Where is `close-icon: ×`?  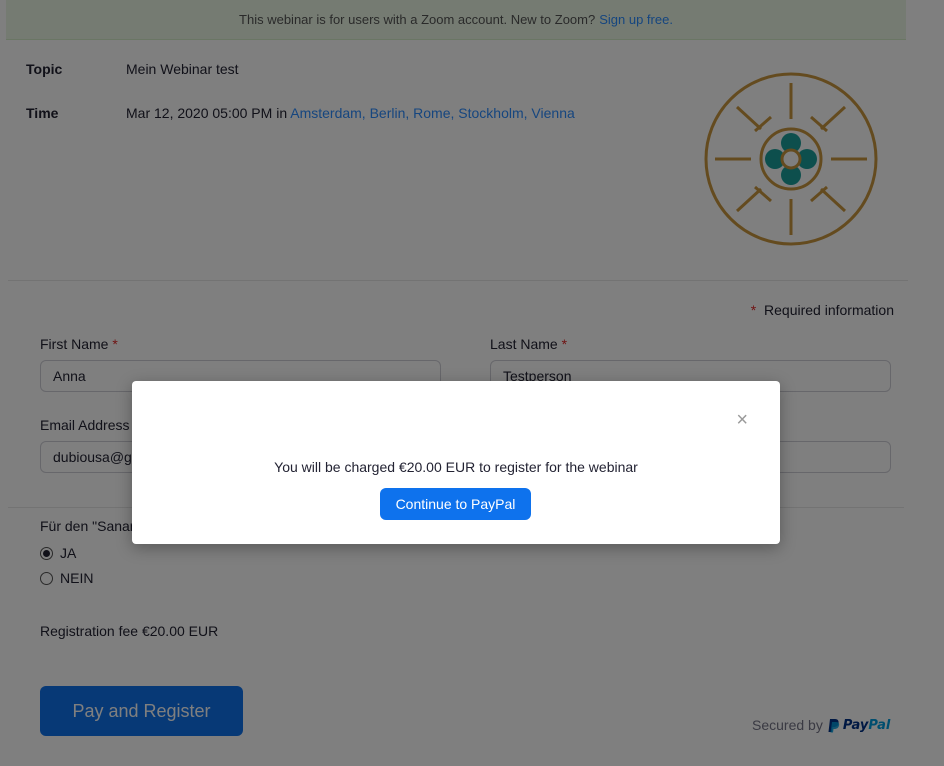
close-icon: × is located at coordinates (742, 420).